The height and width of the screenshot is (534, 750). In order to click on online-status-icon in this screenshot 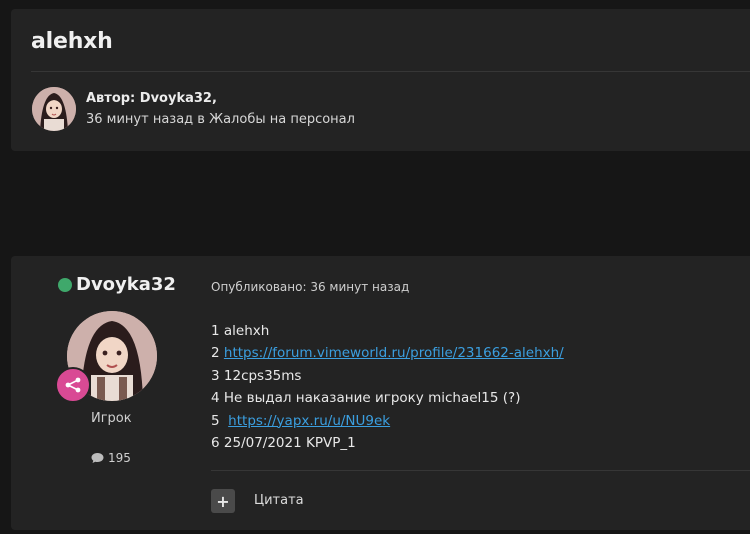, I will do `click(65, 285)`.